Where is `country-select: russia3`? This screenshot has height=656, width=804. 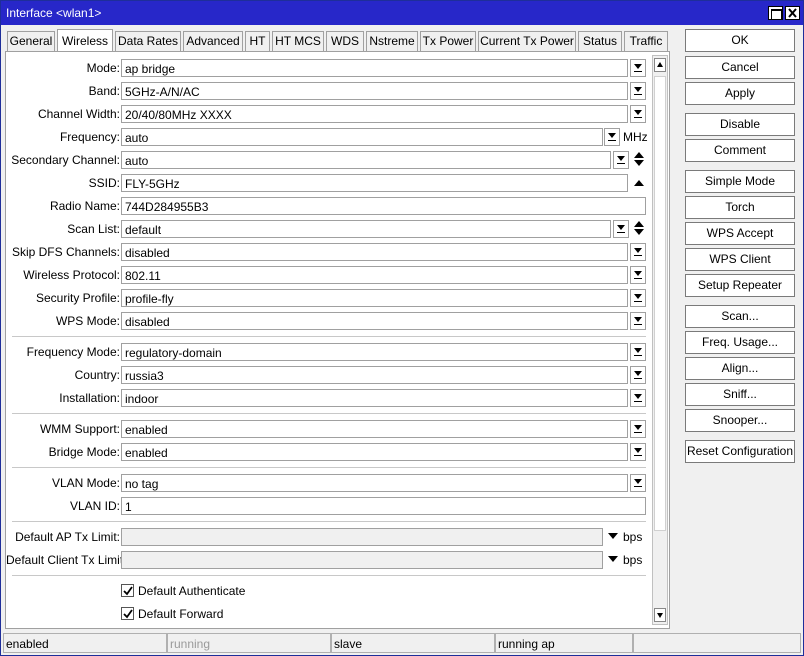 country-select: russia3 is located at coordinates (374, 375).